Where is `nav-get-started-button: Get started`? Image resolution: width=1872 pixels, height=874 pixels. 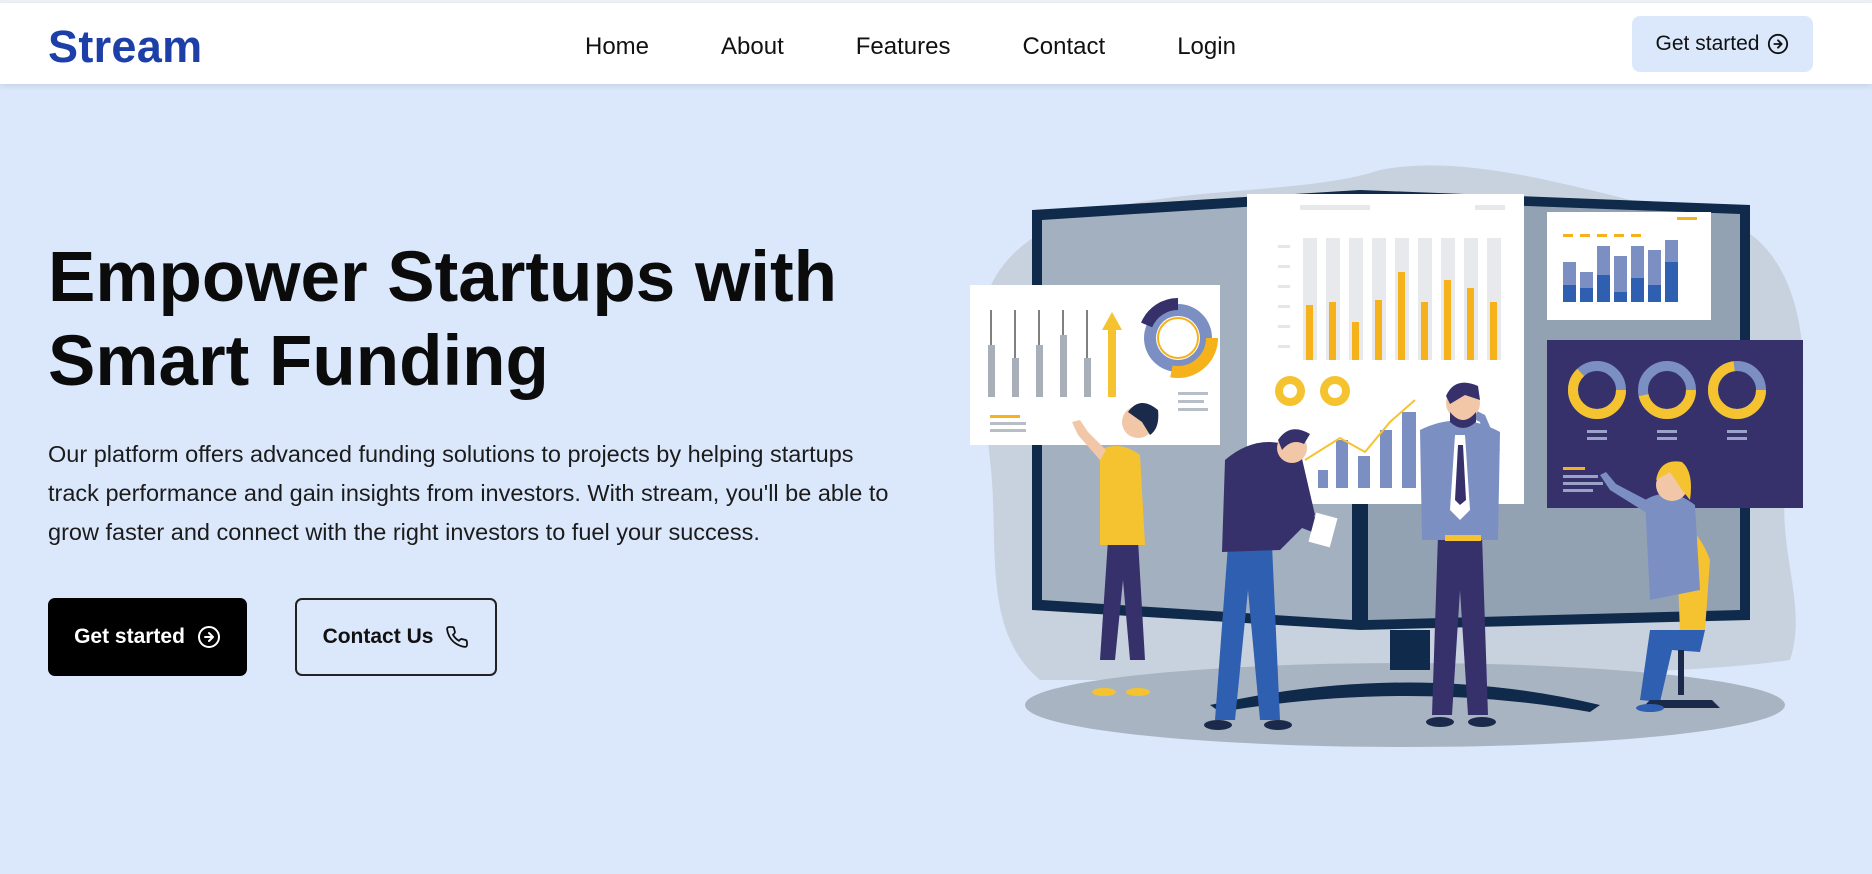
nav-get-started-button: Get started is located at coordinates (1722, 44).